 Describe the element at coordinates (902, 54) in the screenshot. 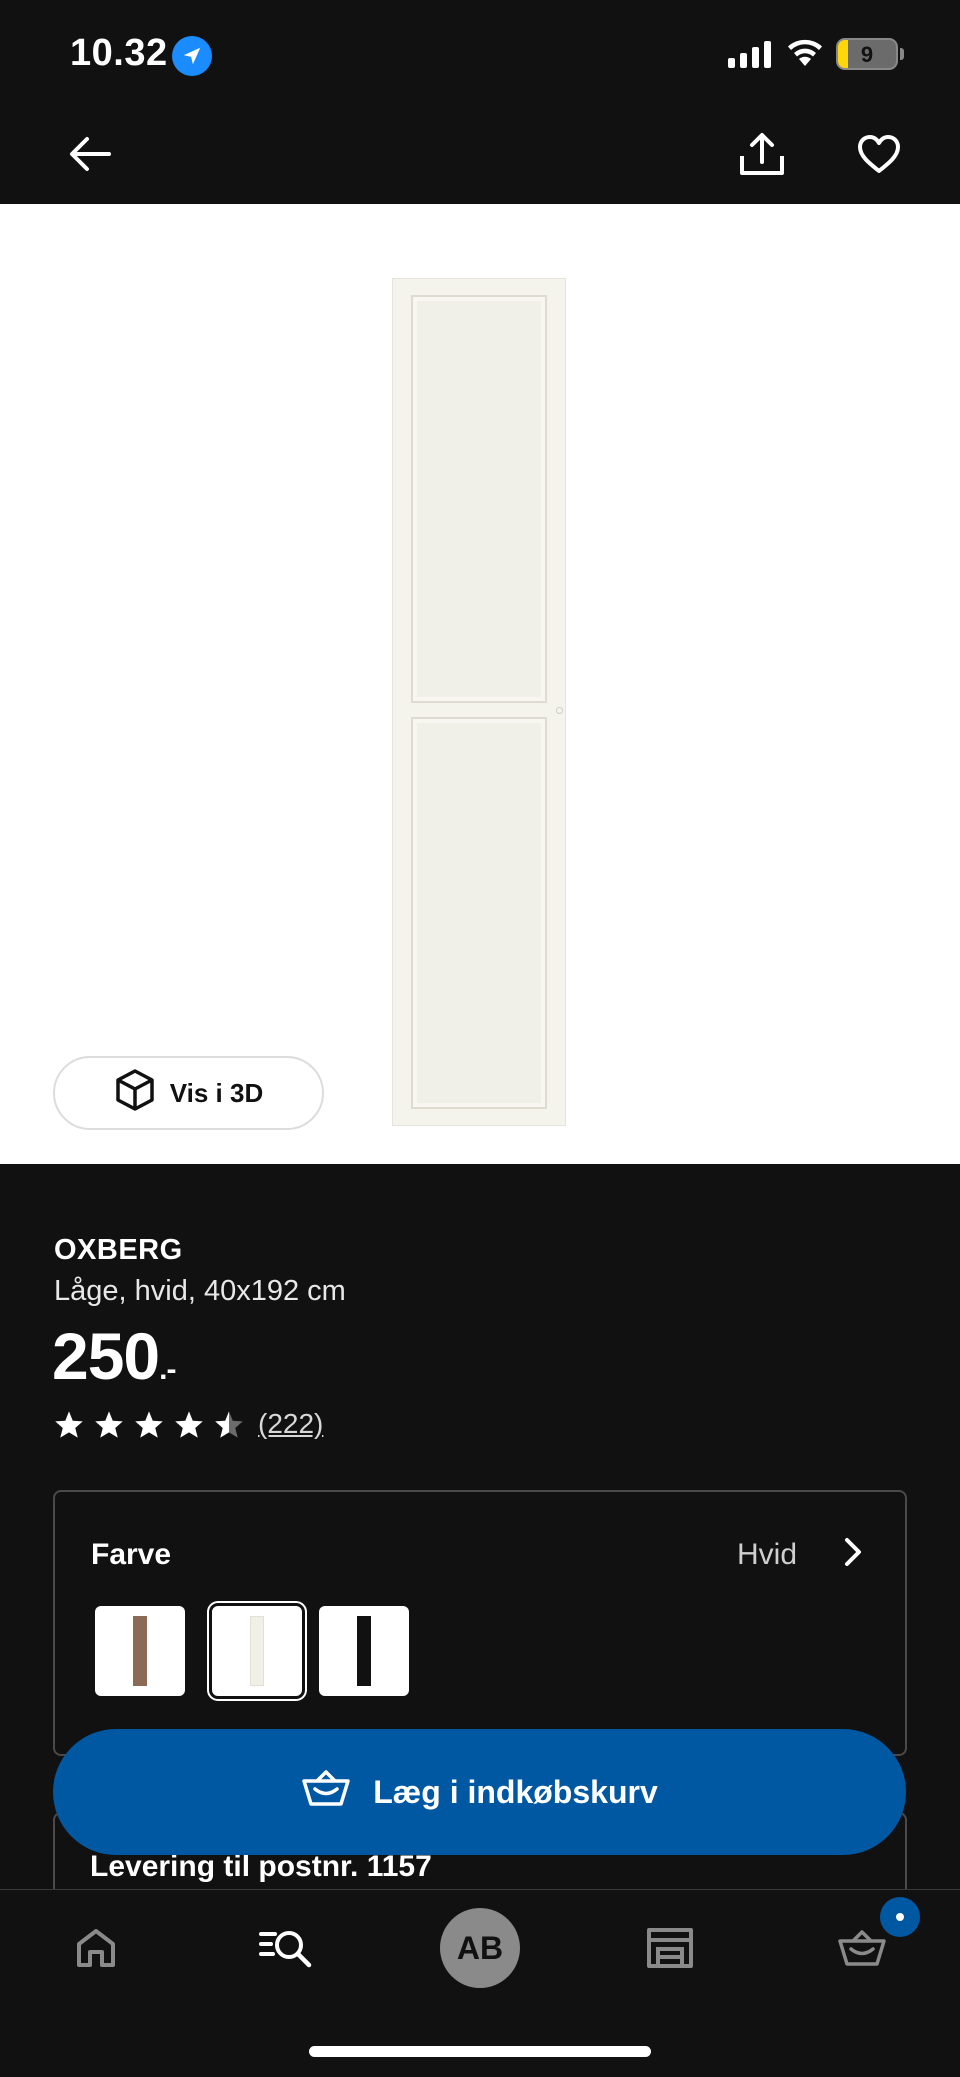

I see `battery-cap` at that location.